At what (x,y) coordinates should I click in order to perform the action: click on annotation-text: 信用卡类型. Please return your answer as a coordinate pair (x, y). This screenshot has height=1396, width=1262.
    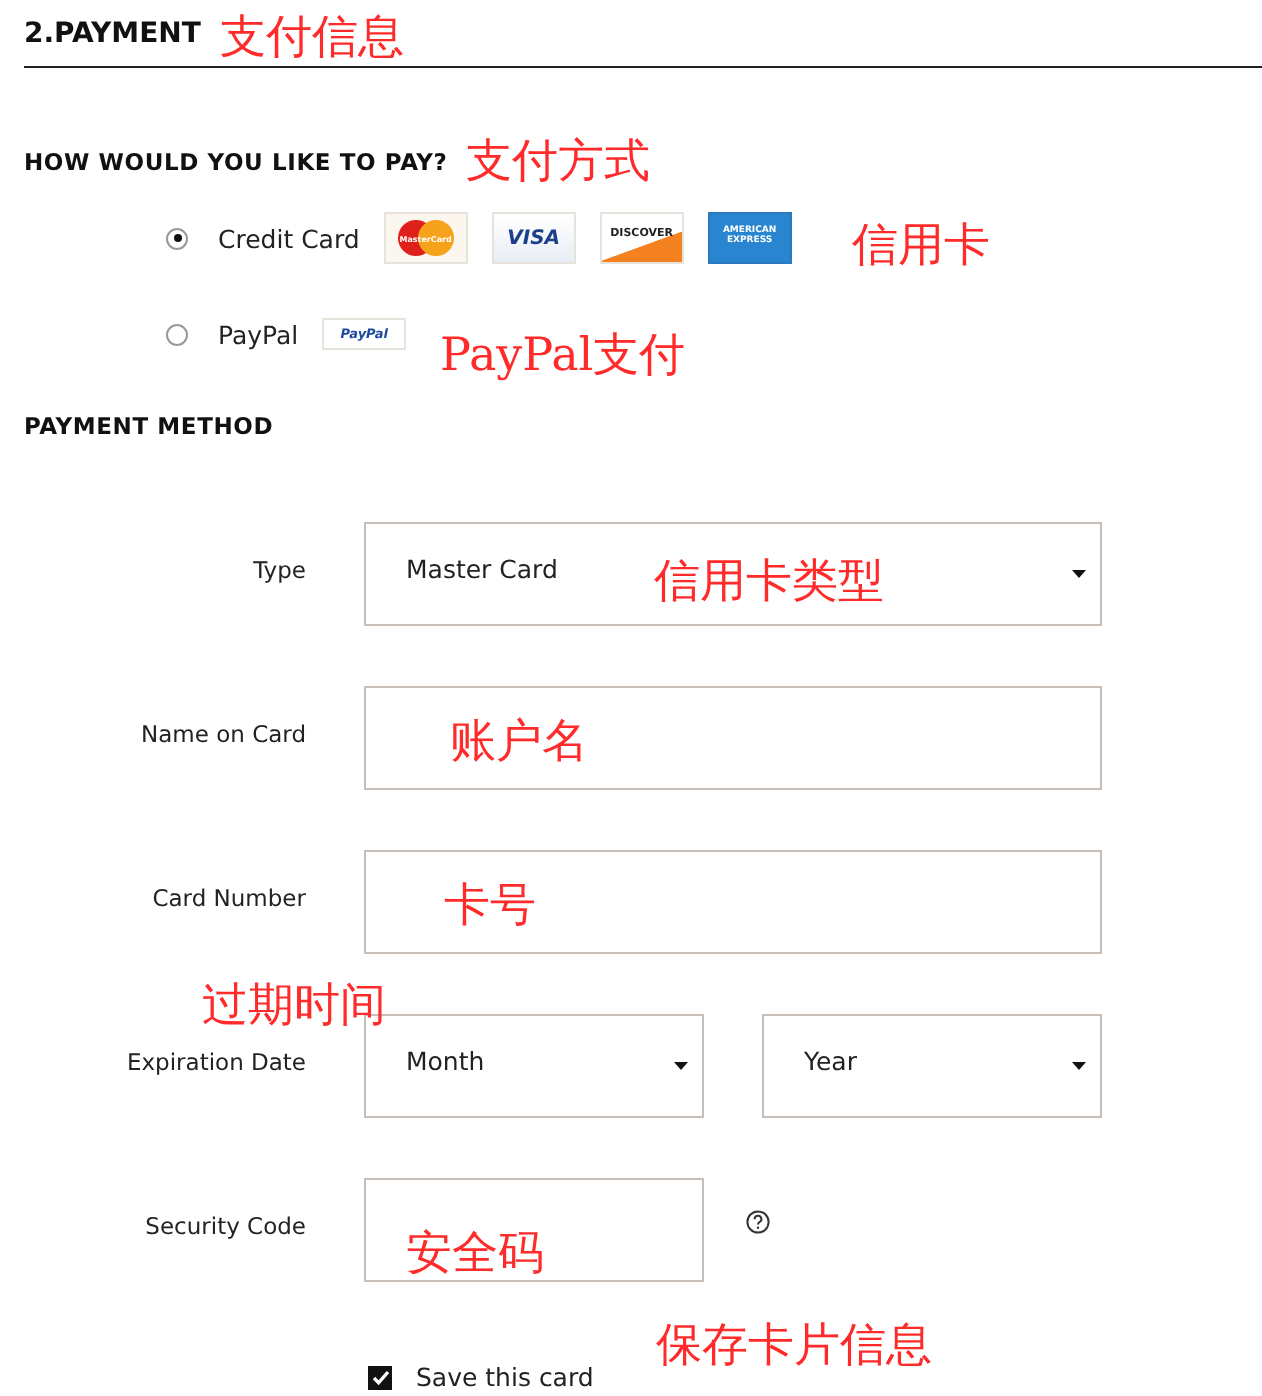
    Looking at the image, I should click on (769, 584).